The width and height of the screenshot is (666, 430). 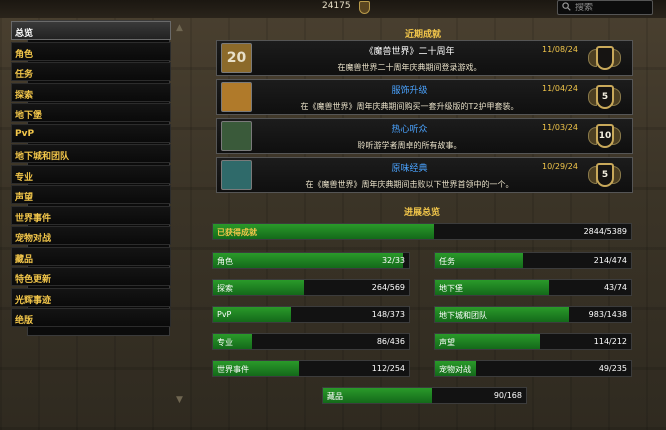 I want to click on progress-label: 专业, so click(x=225, y=342).